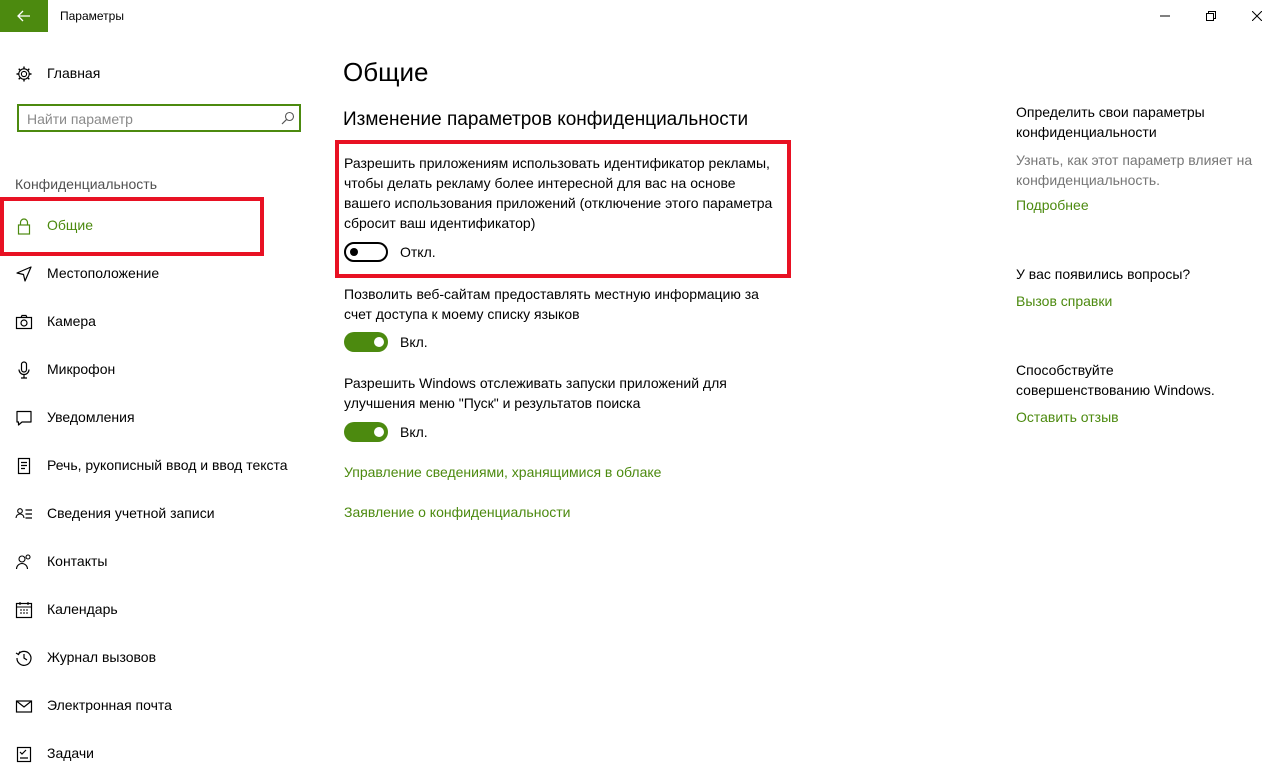 The height and width of the screenshot is (773, 1280). What do you see at coordinates (82, 609) in the screenshot?
I see `sidebar-item-label: Календарь` at bounding box center [82, 609].